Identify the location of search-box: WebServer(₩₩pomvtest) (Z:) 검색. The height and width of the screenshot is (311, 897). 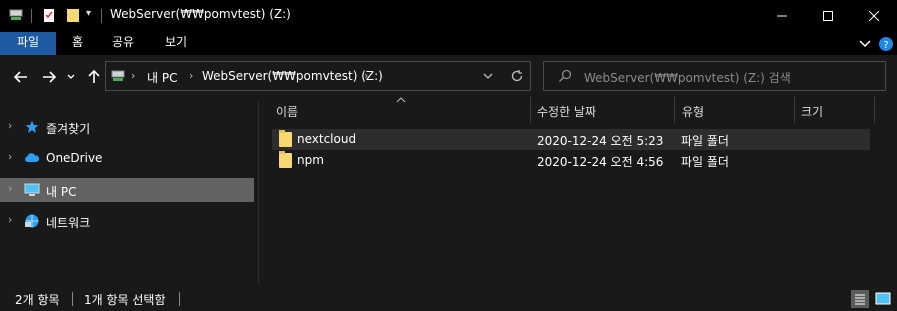
(714, 76).